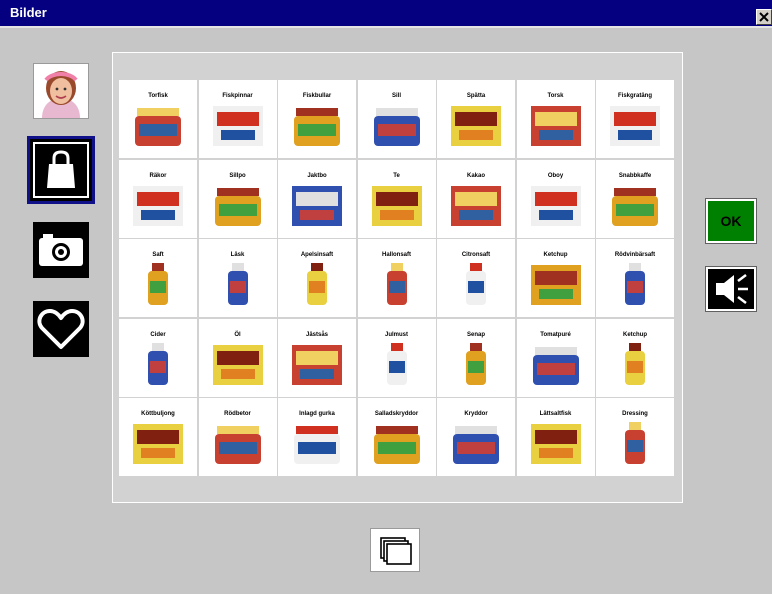 The width and height of the screenshot is (772, 594). I want to click on picture-cell: Oboy, so click(555, 198).